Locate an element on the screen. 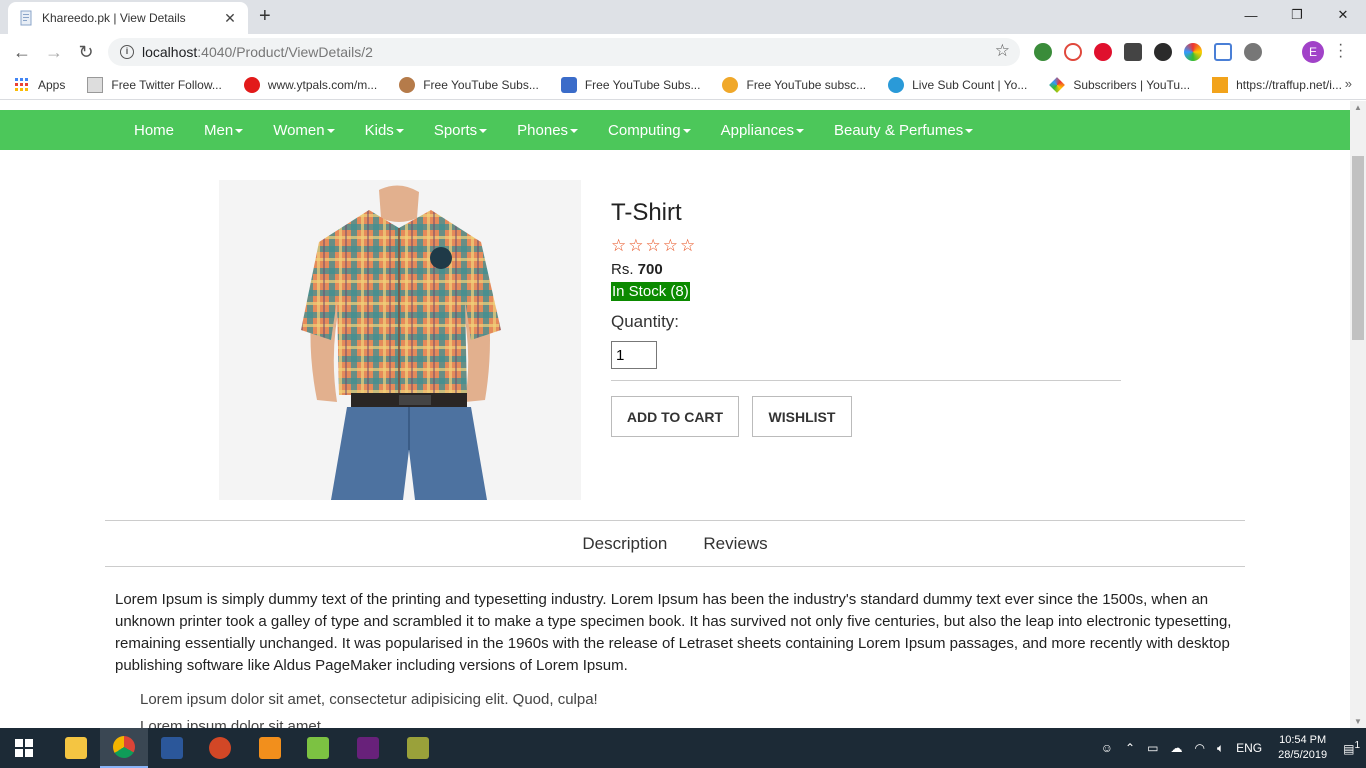  extension-window-icon is located at coordinates (1223, 52).